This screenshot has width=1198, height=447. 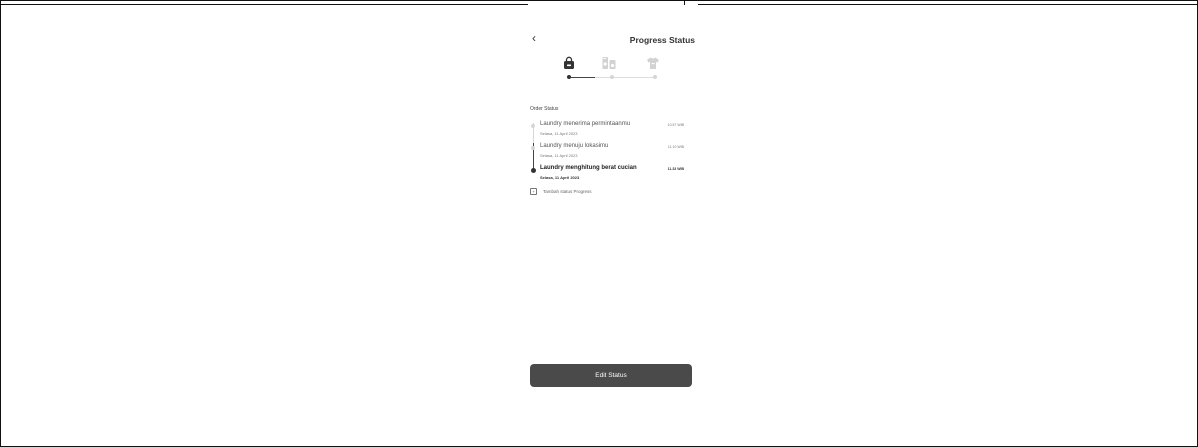 I want to click on top-rule-gap, so click(x=613, y=4).